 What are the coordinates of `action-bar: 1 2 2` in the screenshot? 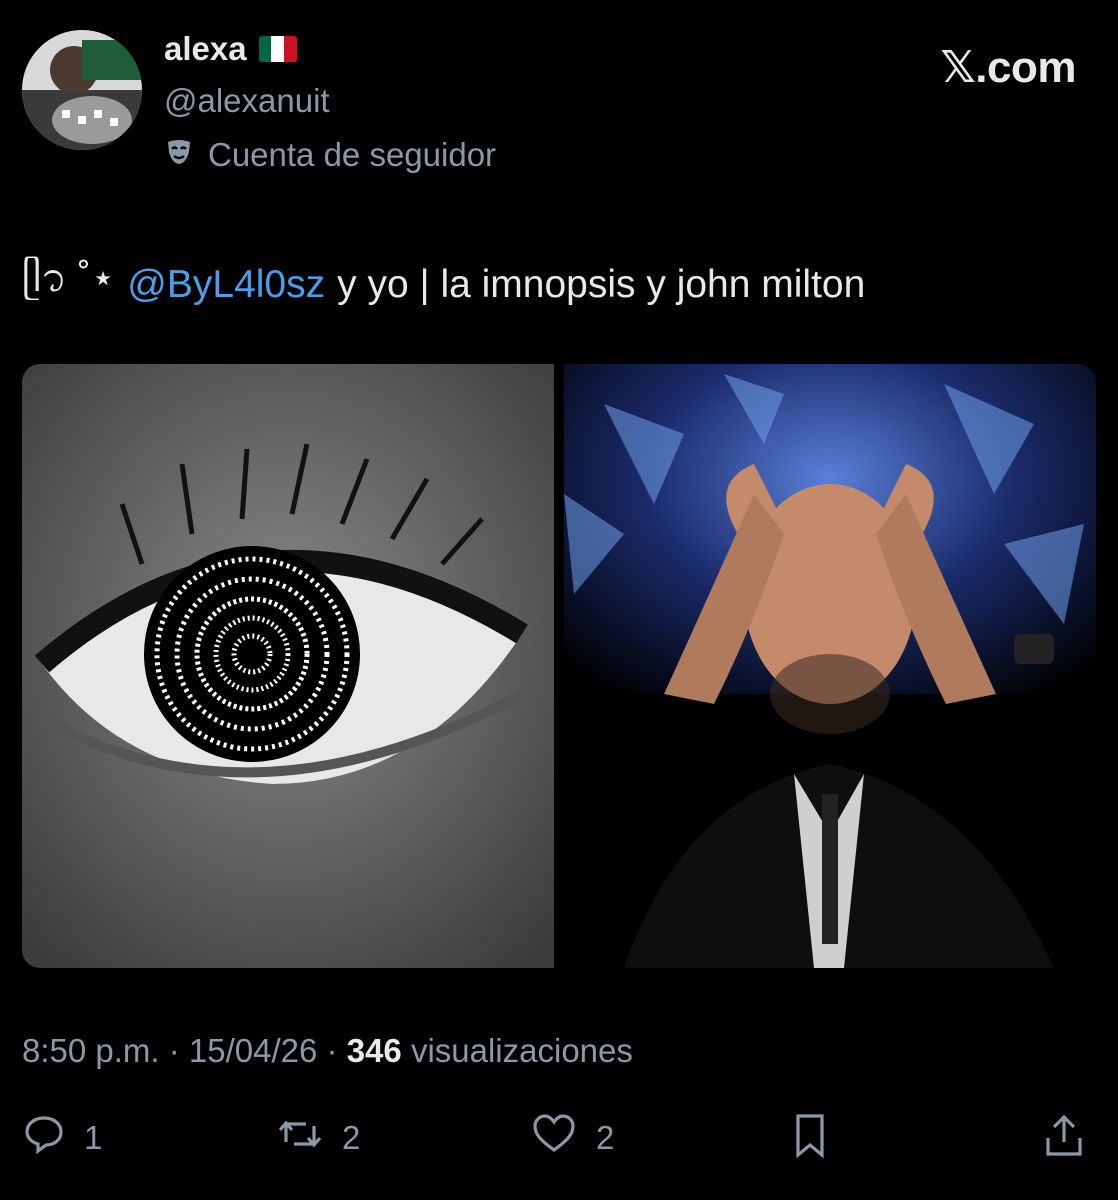 It's located at (559, 1142).